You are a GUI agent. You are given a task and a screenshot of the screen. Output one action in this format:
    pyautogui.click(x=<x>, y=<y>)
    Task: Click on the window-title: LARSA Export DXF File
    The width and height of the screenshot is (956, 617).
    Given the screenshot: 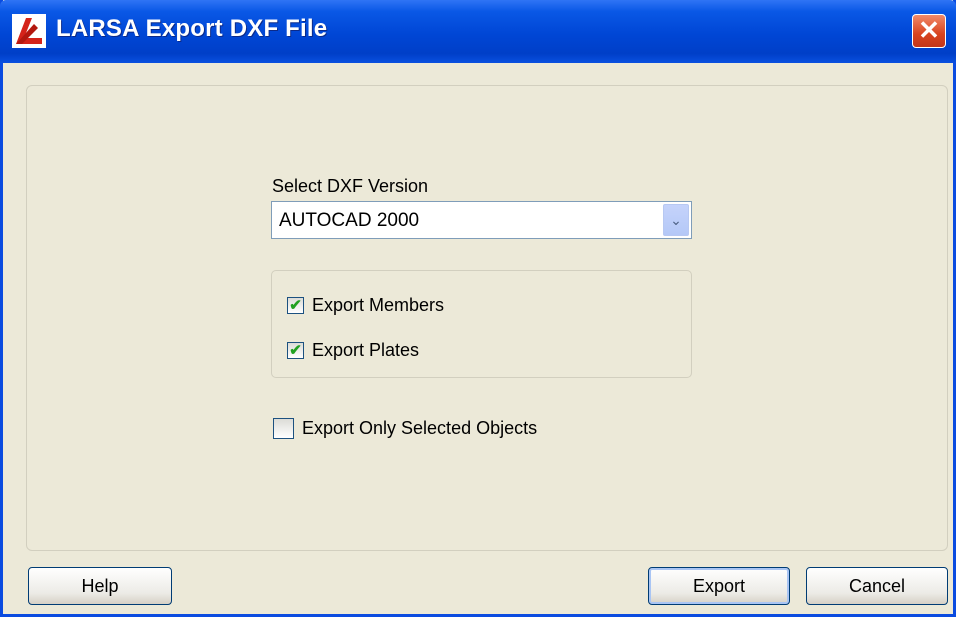 What is the action you would take?
    pyautogui.click(x=192, y=28)
    